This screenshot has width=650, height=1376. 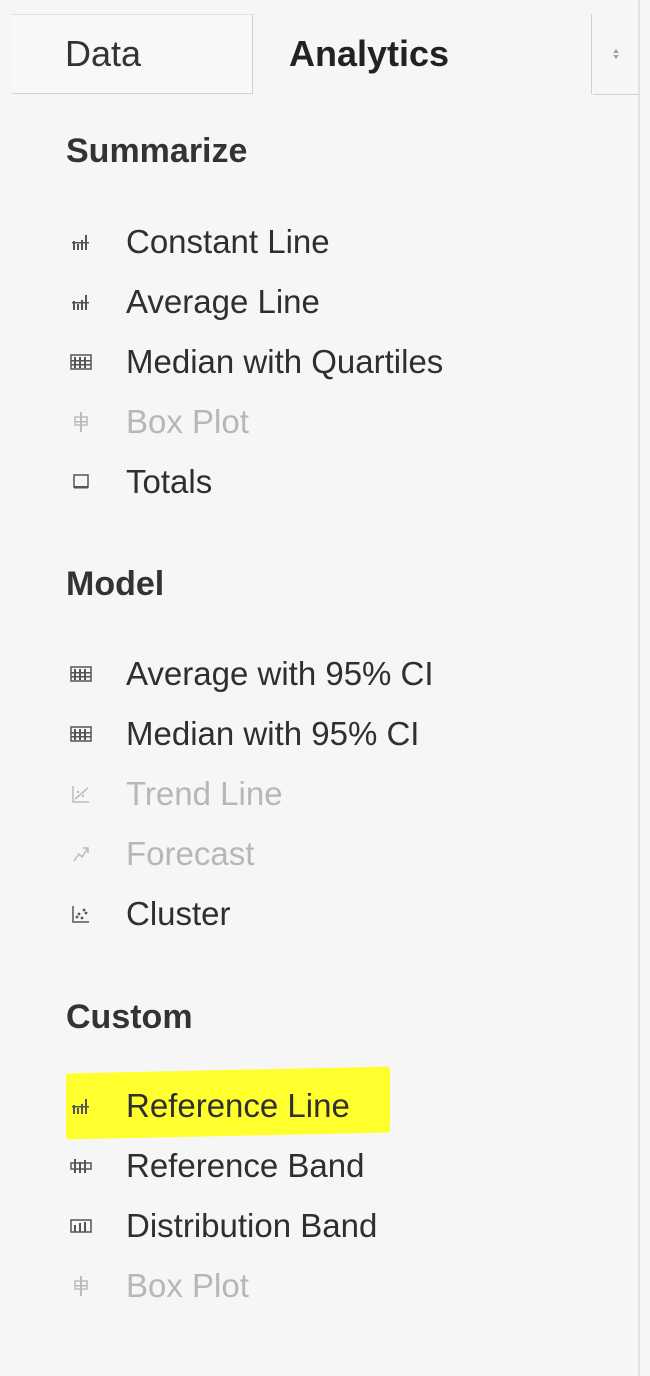 What do you see at coordinates (169, 481) in the screenshot?
I see `item-label: Totals` at bounding box center [169, 481].